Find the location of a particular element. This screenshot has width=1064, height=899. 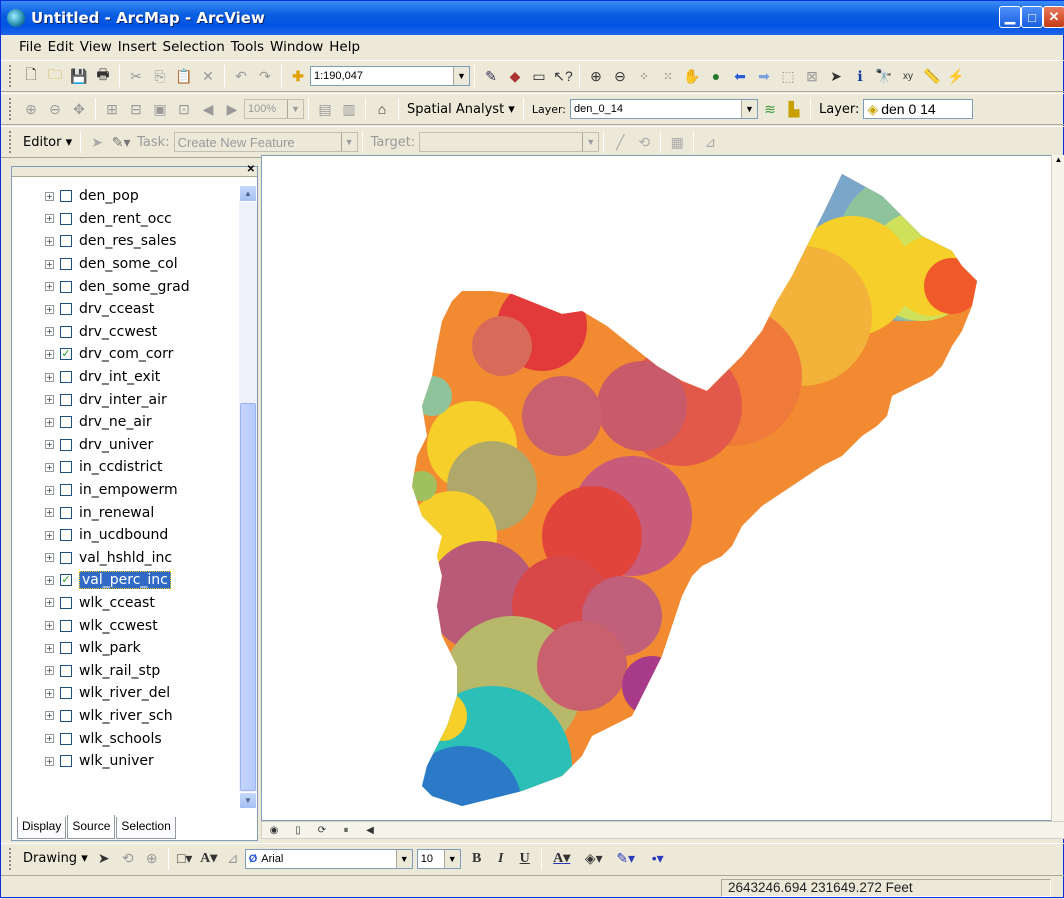

menu-view: View is located at coordinates (96, 47).